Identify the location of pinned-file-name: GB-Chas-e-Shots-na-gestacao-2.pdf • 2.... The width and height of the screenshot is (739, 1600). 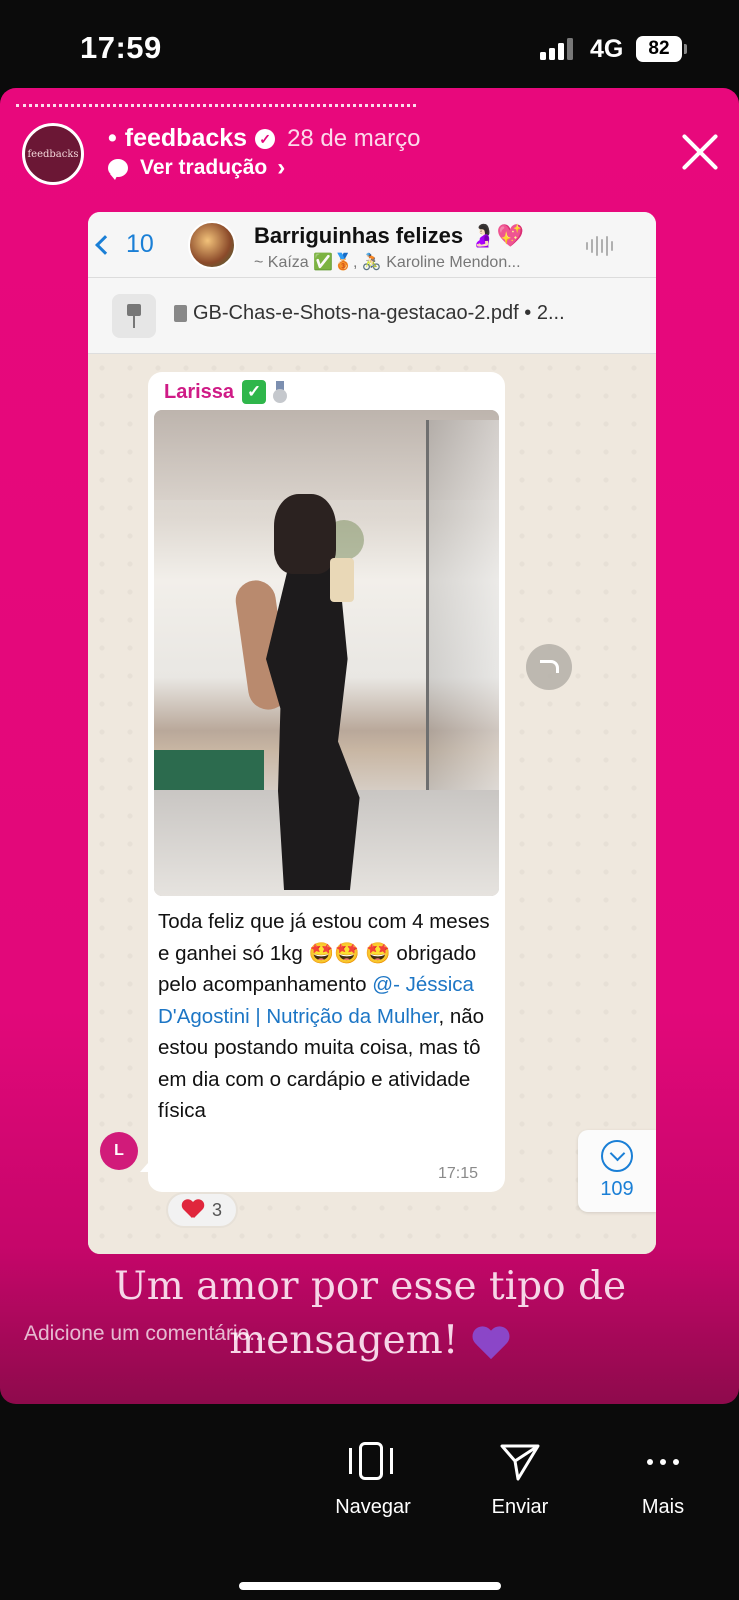
(379, 313).